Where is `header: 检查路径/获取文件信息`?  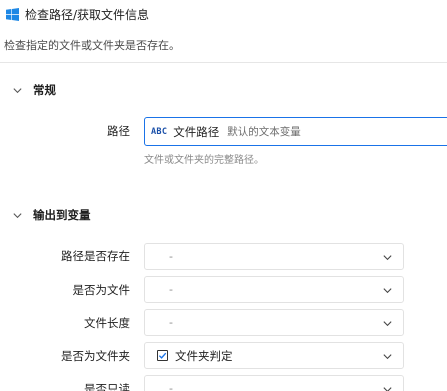 header: 检查路径/获取文件信息 is located at coordinates (77, 14).